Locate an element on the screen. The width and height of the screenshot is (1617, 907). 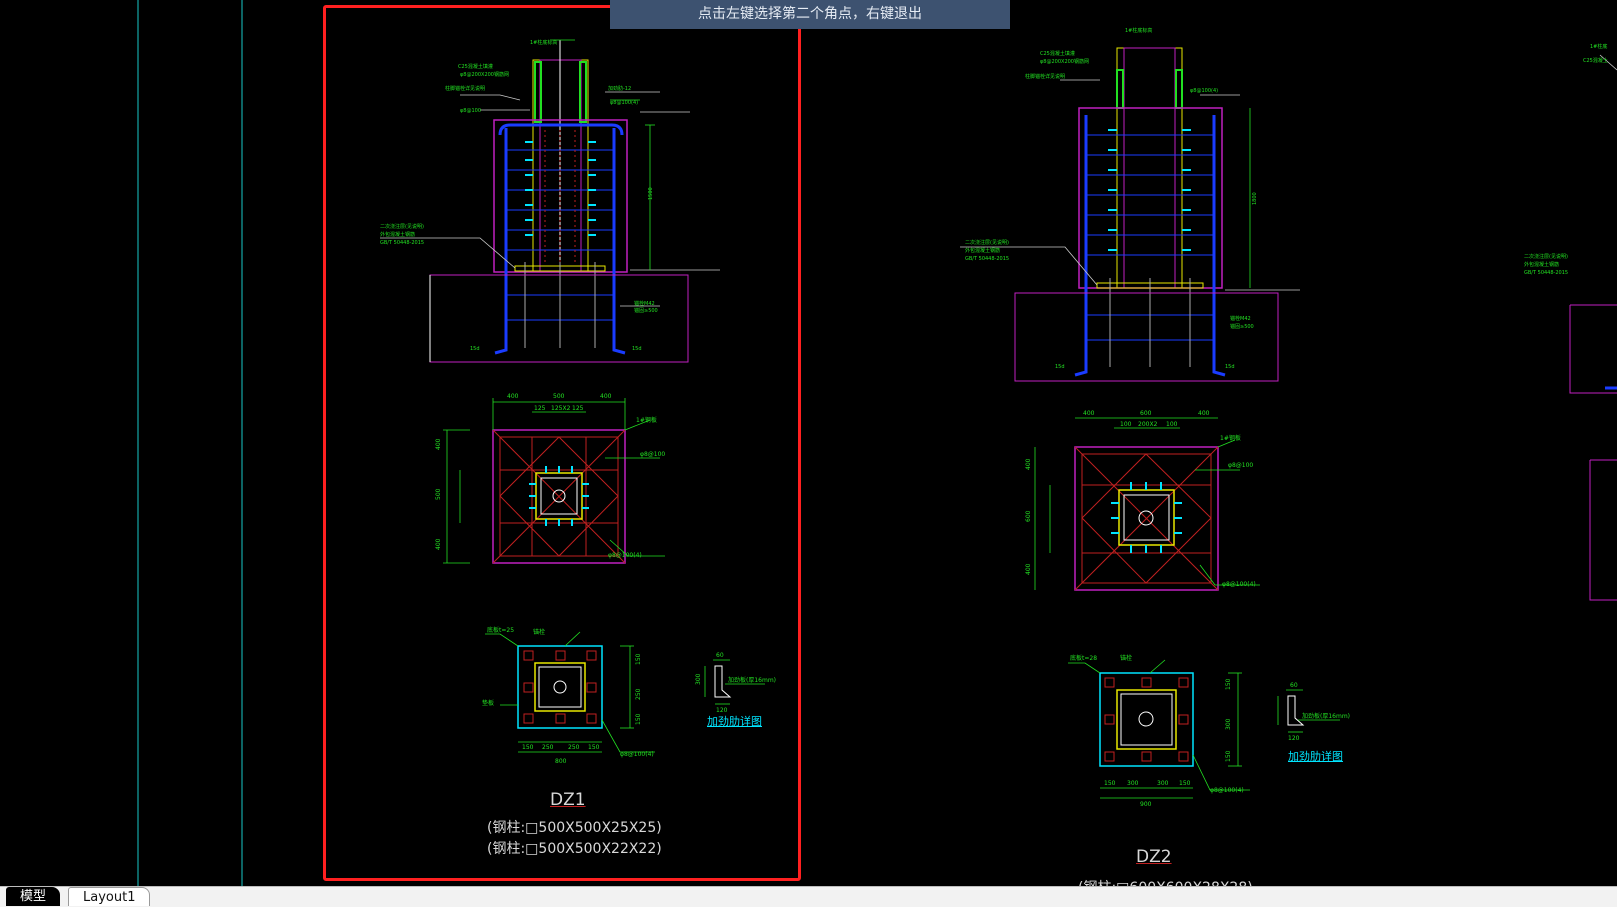
svg-text: 1800 is located at coordinates (1255, 198).